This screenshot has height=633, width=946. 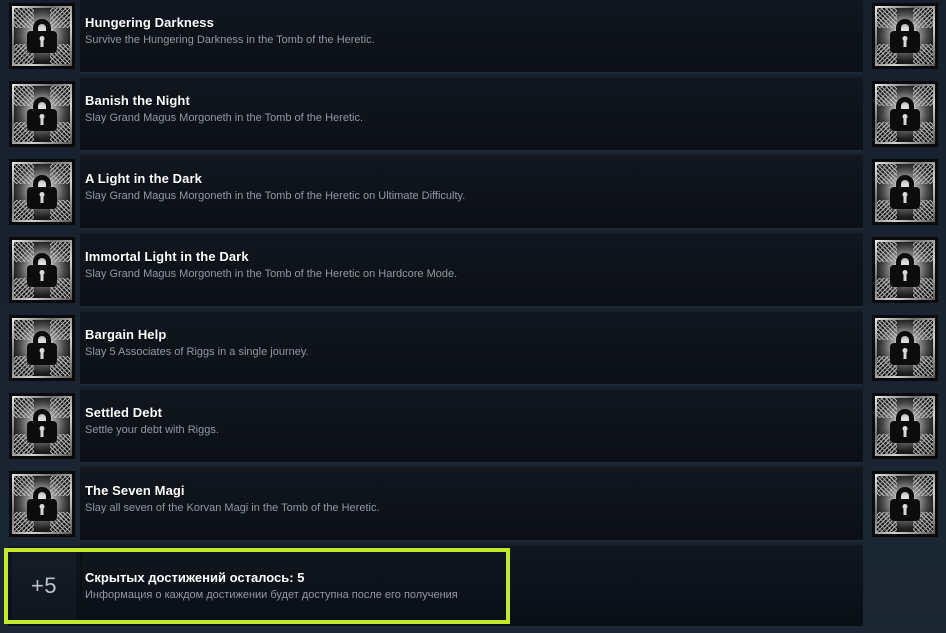 I want to click on achievement-title: A Light in the Dark, so click(x=143, y=178).